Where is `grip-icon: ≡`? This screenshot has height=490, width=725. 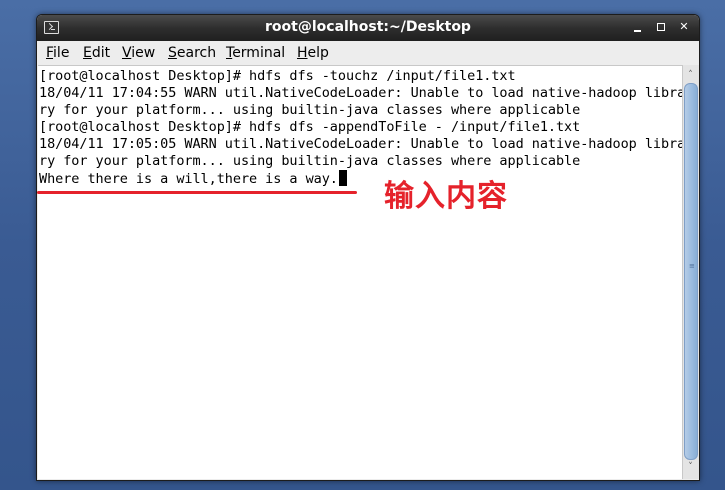 grip-icon: ≡ is located at coordinates (692, 266).